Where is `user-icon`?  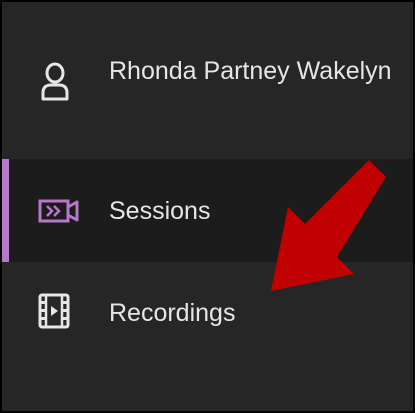 user-icon is located at coordinates (55, 82).